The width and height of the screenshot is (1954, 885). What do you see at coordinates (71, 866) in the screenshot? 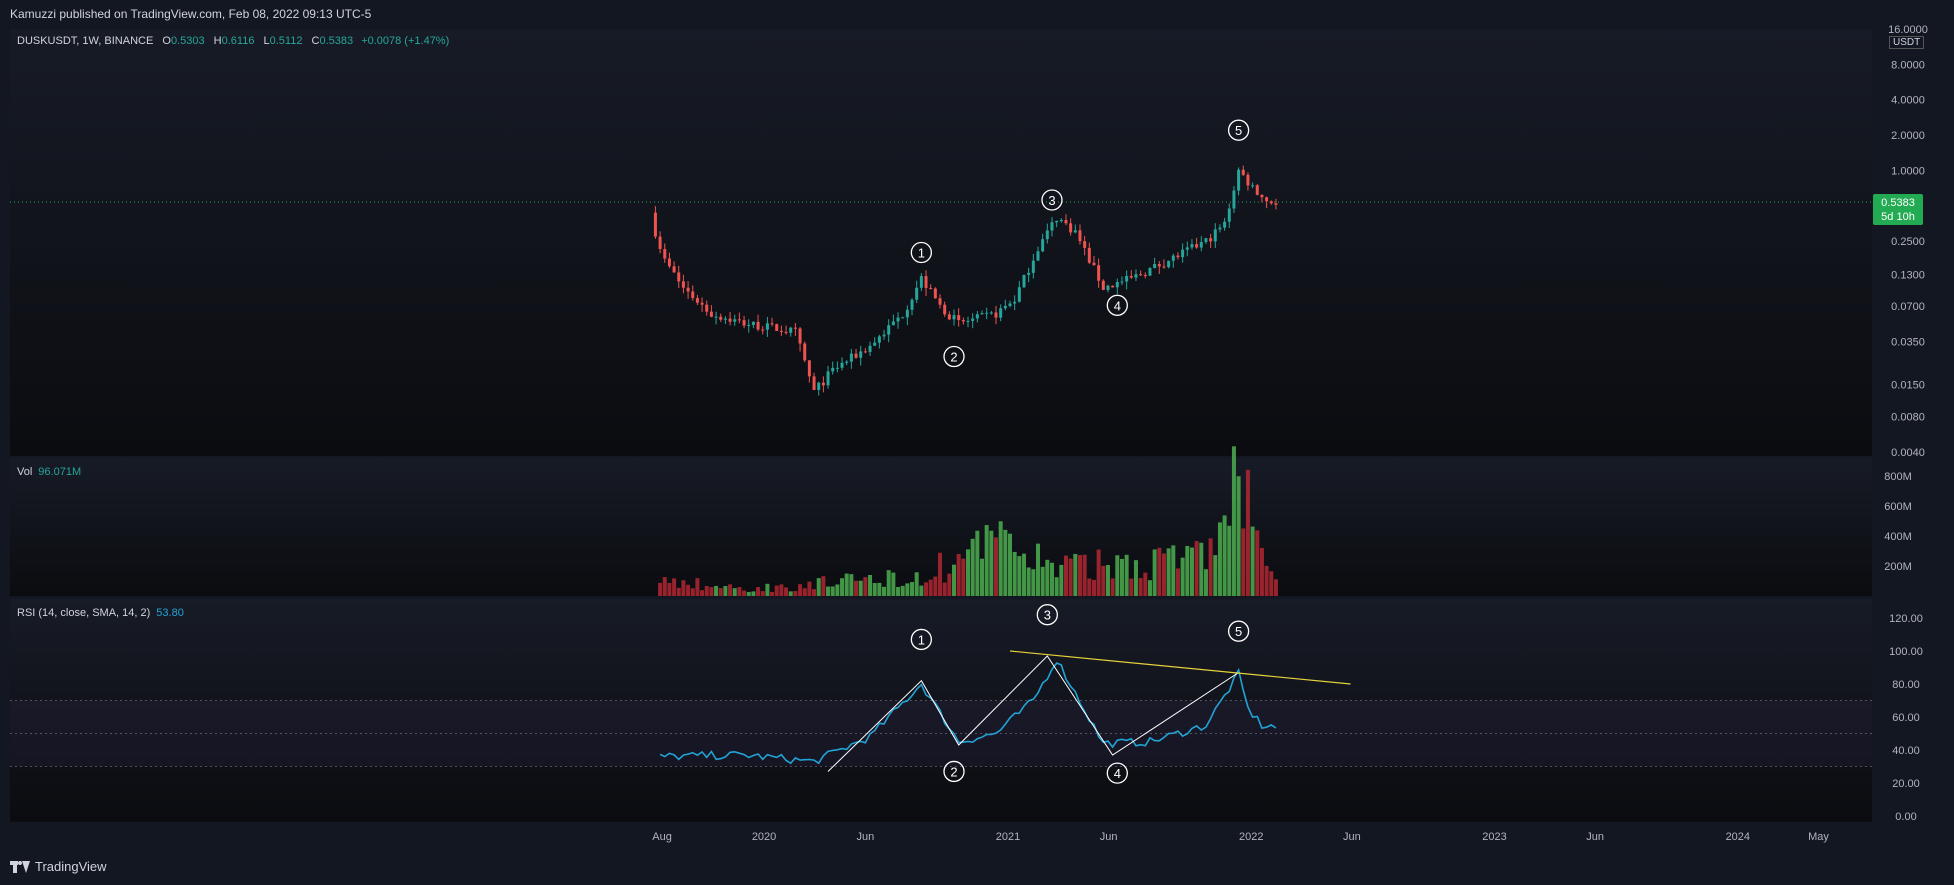
I see `brand-label: TradingView` at bounding box center [71, 866].